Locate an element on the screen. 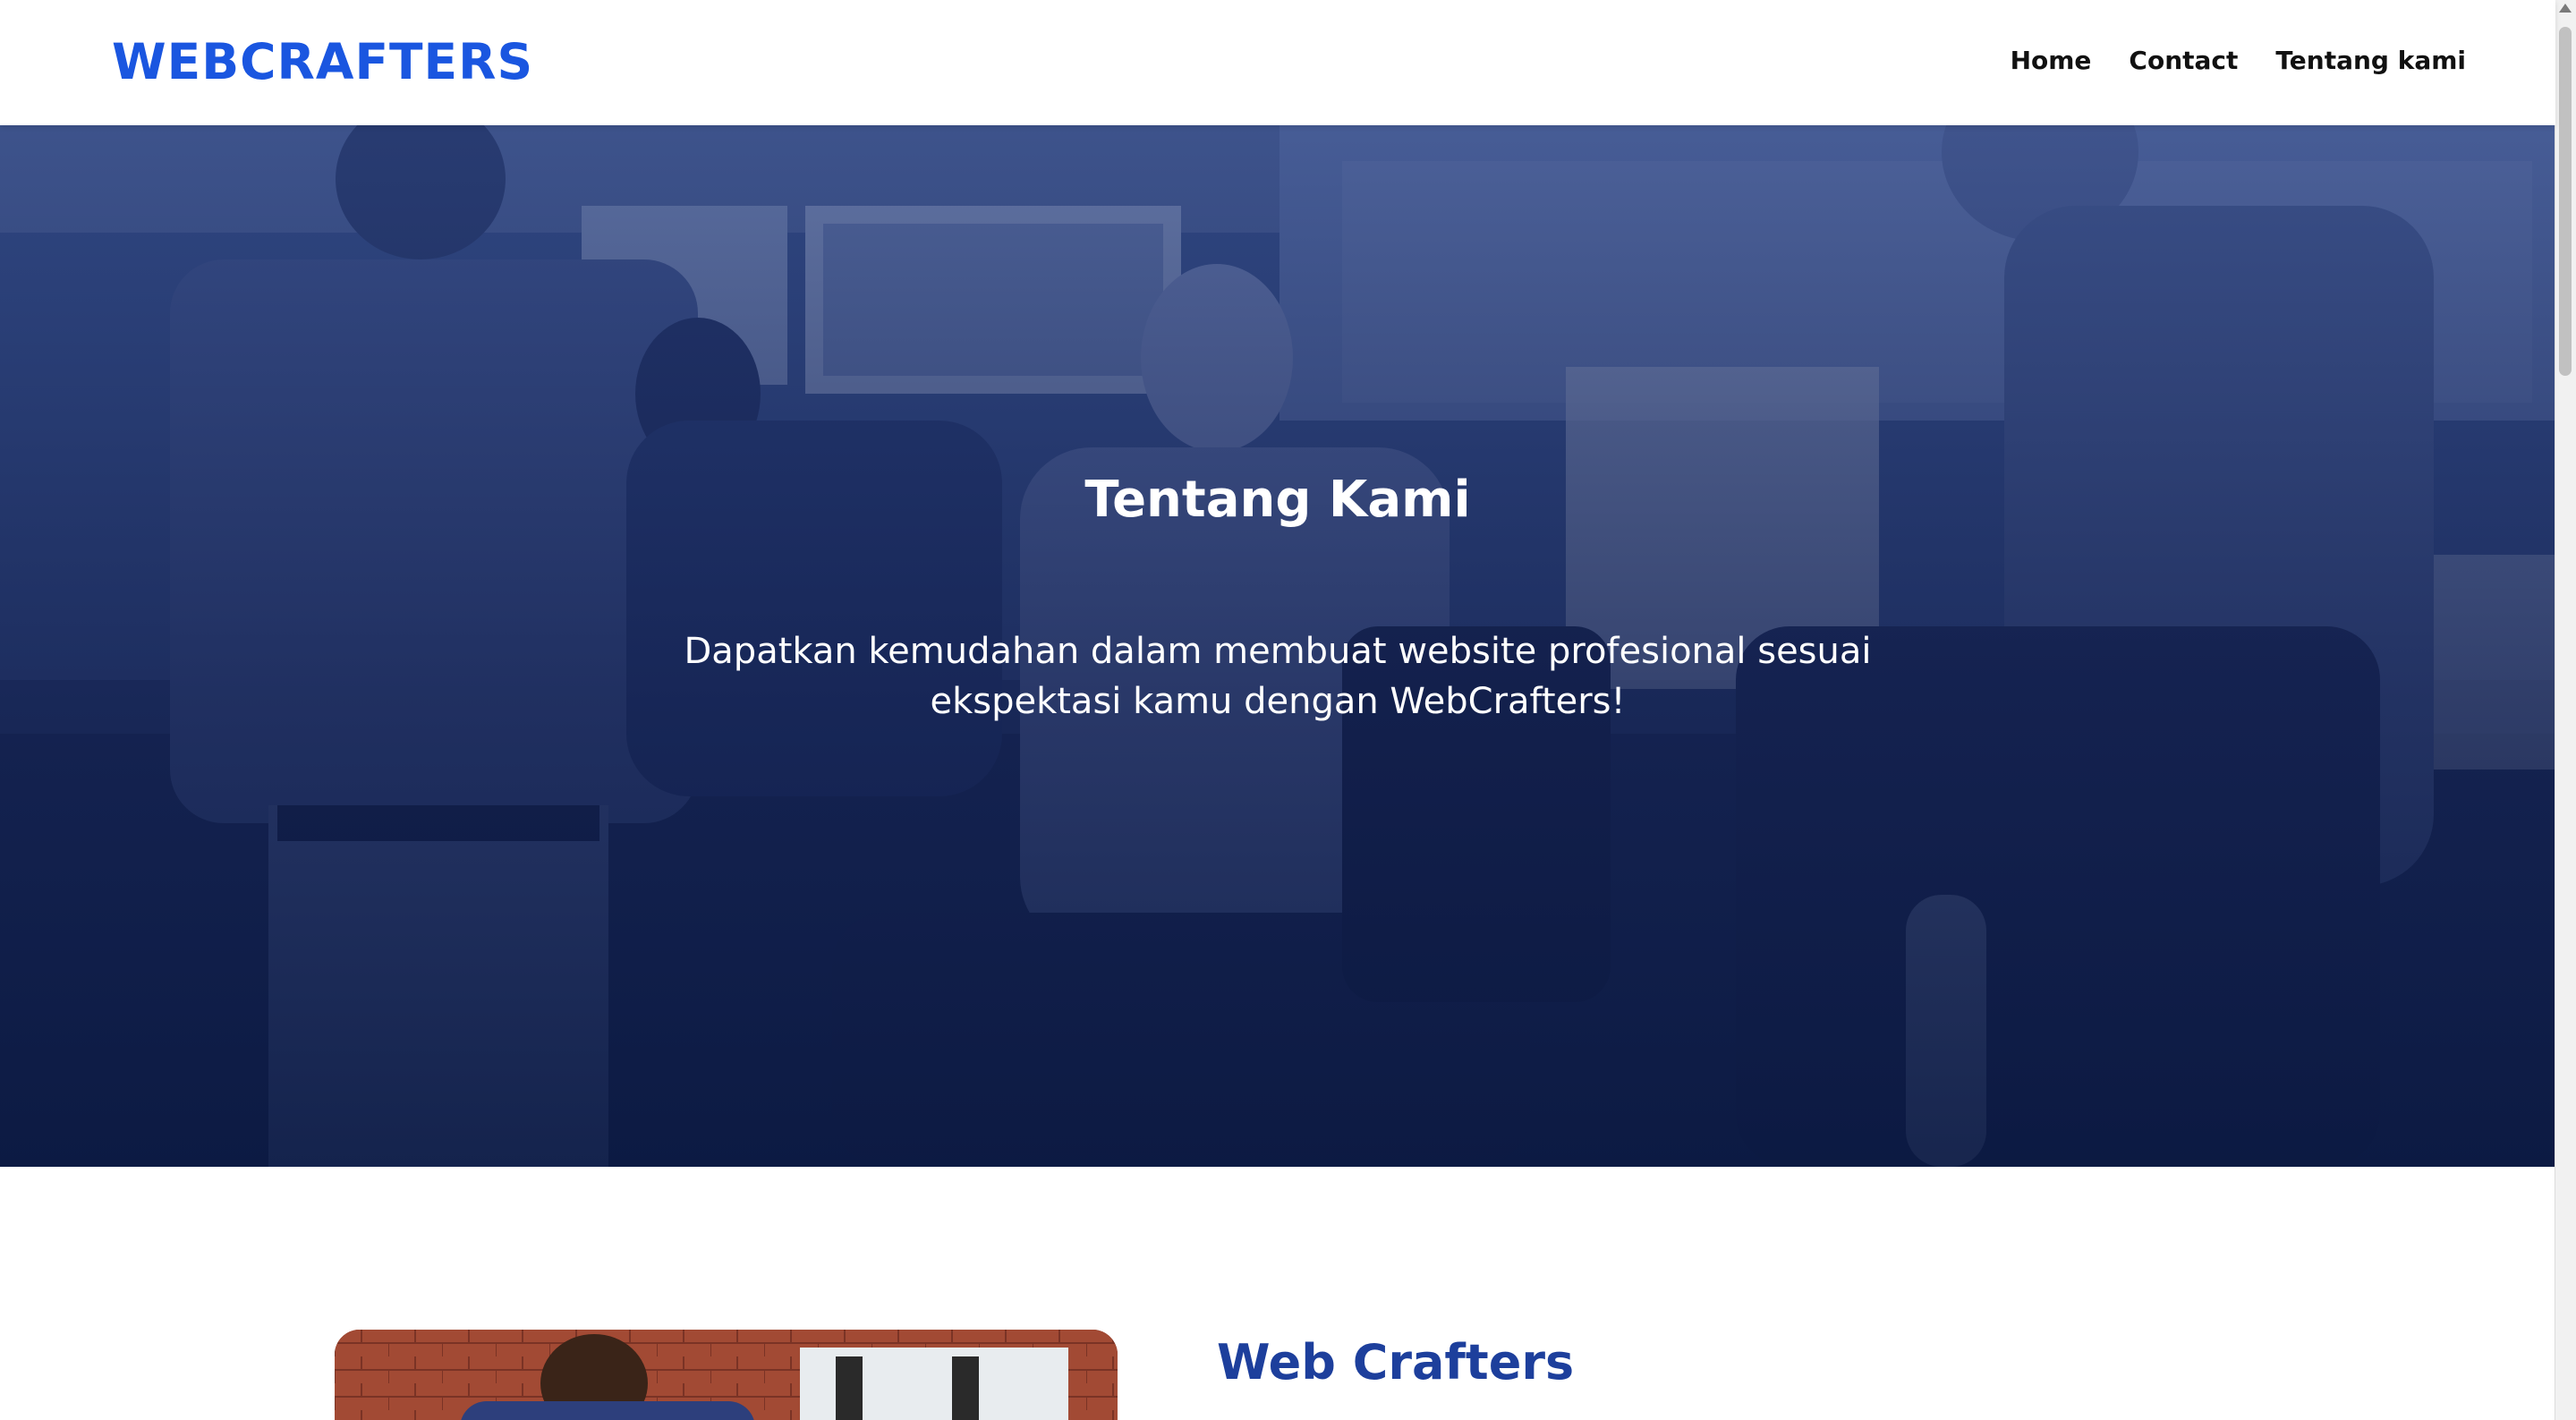 The height and width of the screenshot is (1420, 2576). about-heading: Web Crafters is located at coordinates (1396, 1362).